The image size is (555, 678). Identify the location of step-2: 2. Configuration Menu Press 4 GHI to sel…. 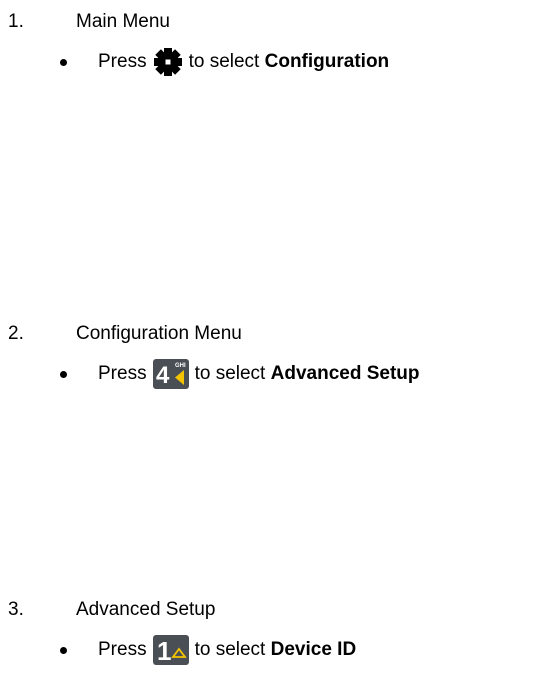
(277, 362).